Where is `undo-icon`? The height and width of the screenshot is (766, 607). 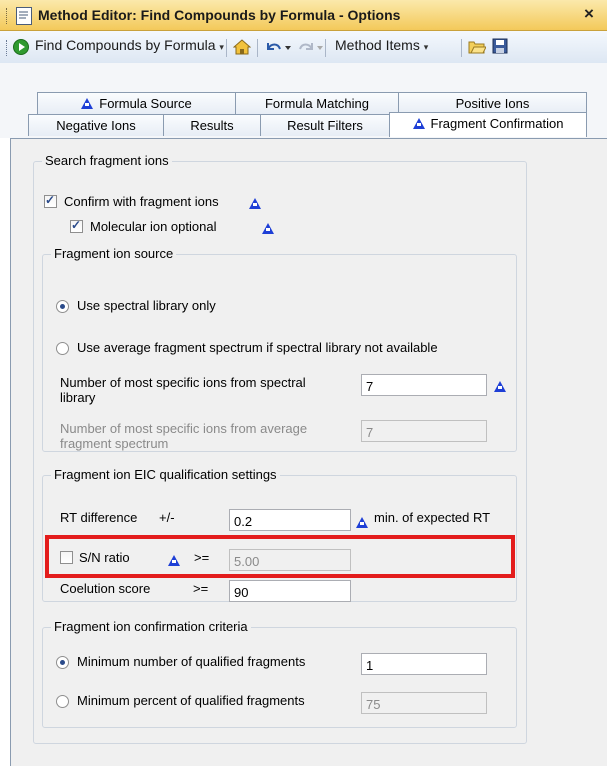
undo-icon is located at coordinates (279, 48).